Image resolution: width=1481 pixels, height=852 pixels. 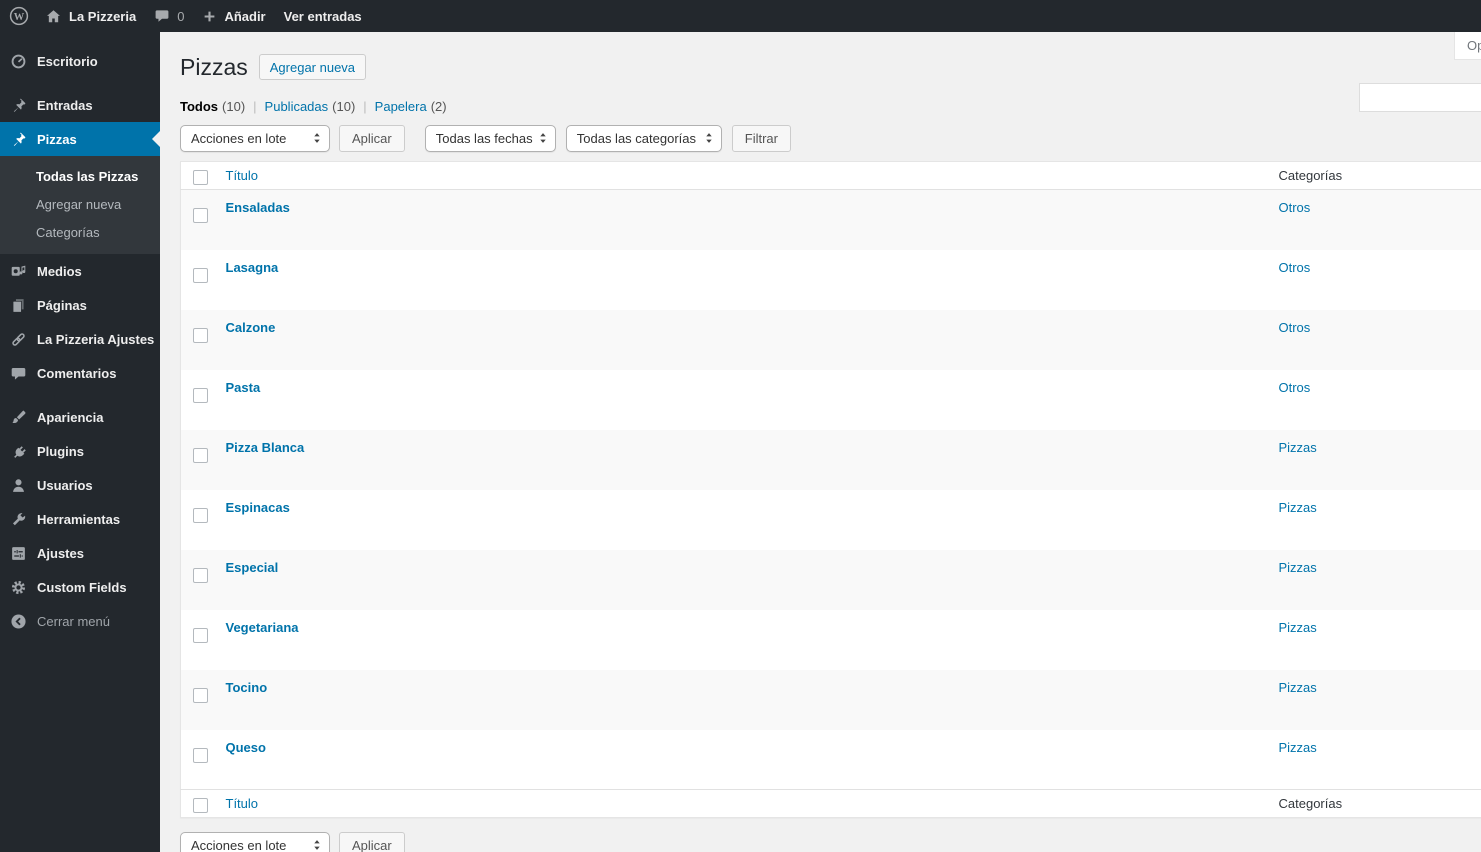 What do you see at coordinates (1474, 45) in the screenshot?
I see `screen-options-label: Opciones de pantalla` at bounding box center [1474, 45].